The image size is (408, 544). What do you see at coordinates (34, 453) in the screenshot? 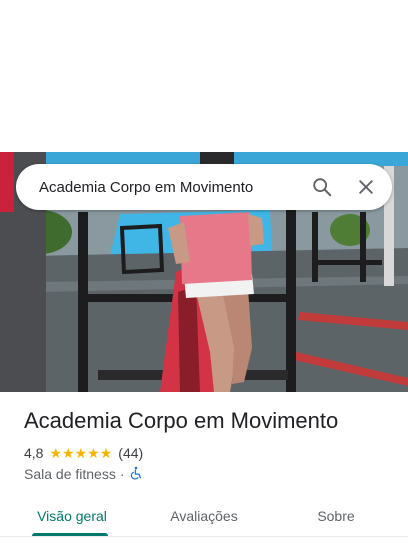
I see `rating-value: 4,8` at bounding box center [34, 453].